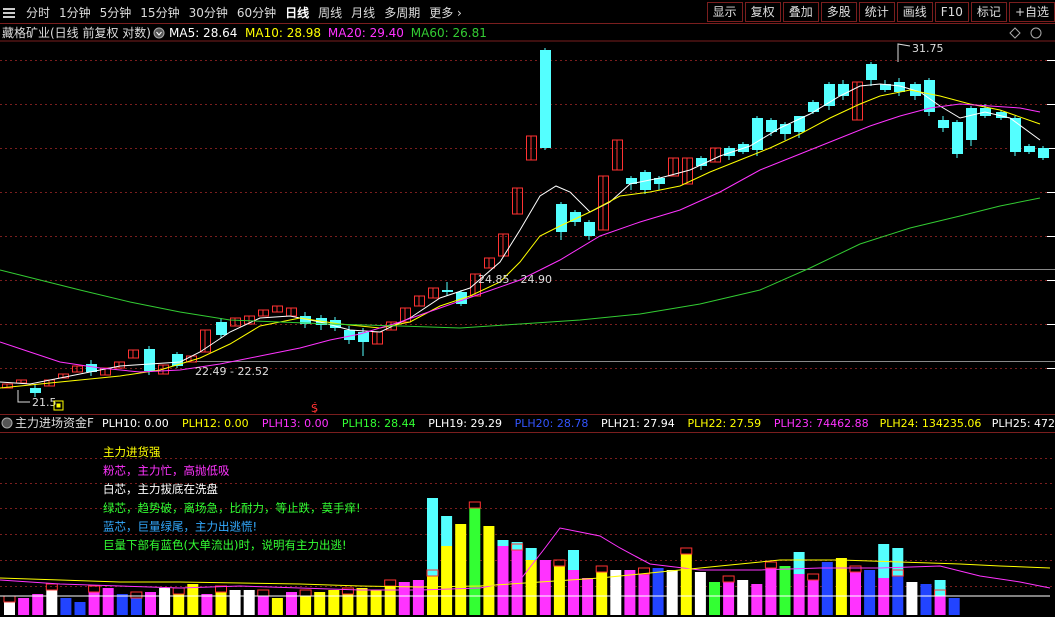 The height and width of the screenshot is (617, 1055). I want to click on ma-label: MA5: 28.64, so click(203, 33).